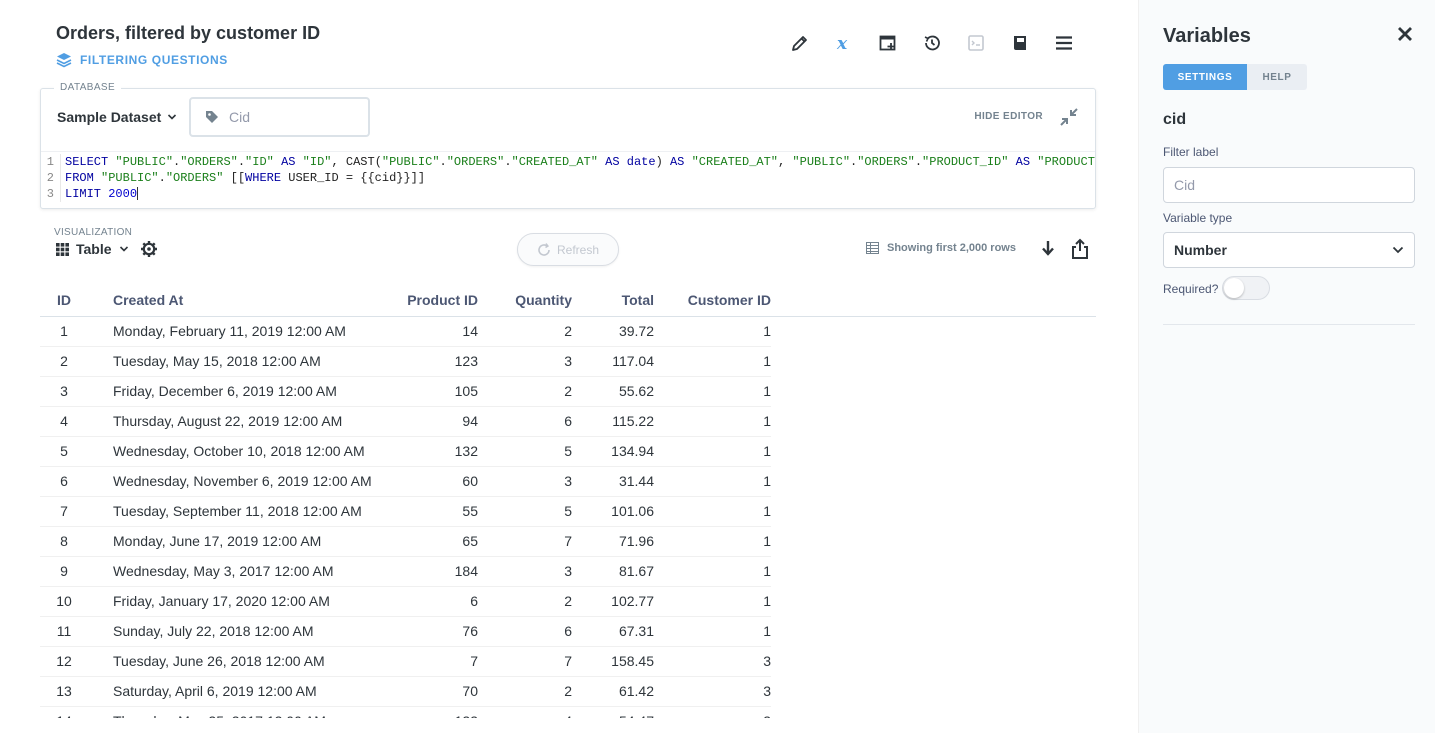 The width and height of the screenshot is (1435, 733). I want to click on cell-id: 12, so click(64, 661).